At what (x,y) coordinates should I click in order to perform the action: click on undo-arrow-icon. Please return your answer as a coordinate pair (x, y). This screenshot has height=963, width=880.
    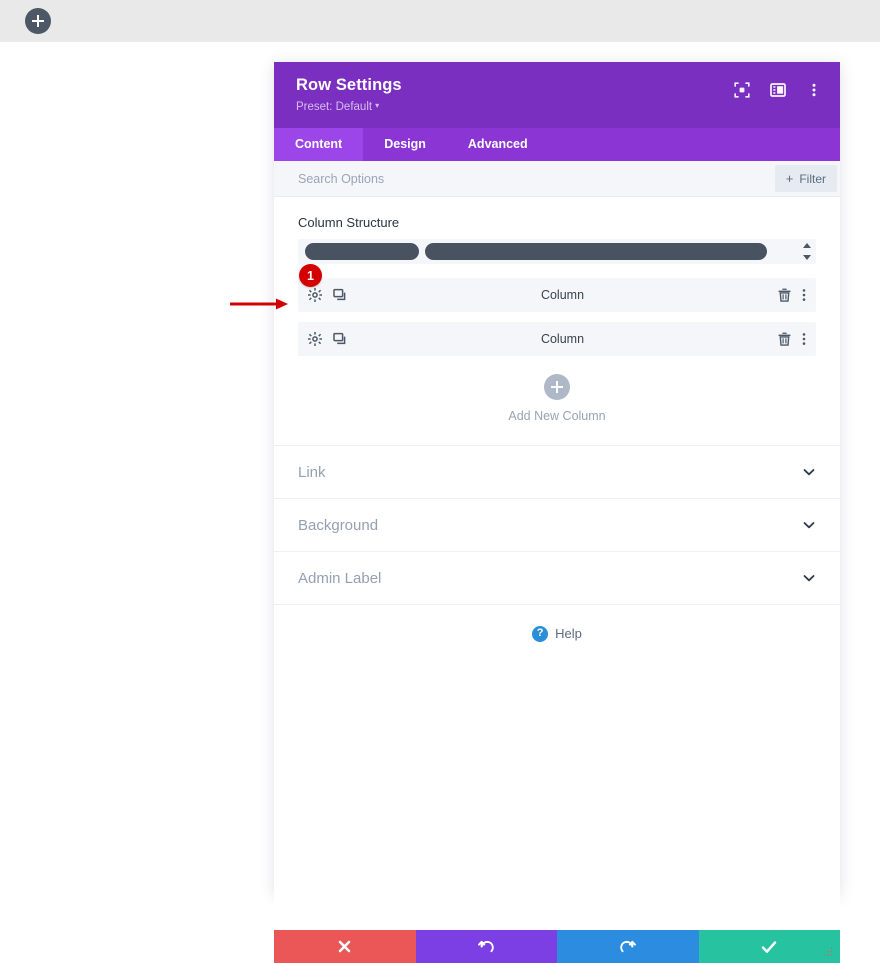
    Looking at the image, I should click on (486, 946).